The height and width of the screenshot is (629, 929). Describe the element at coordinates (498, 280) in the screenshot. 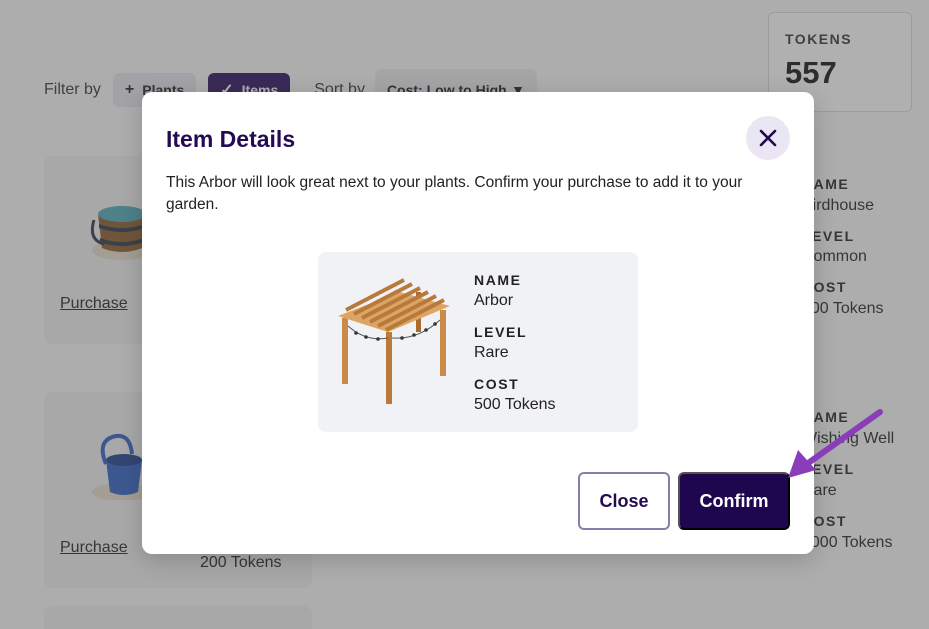

I see `item-name-heading: NAME` at that location.